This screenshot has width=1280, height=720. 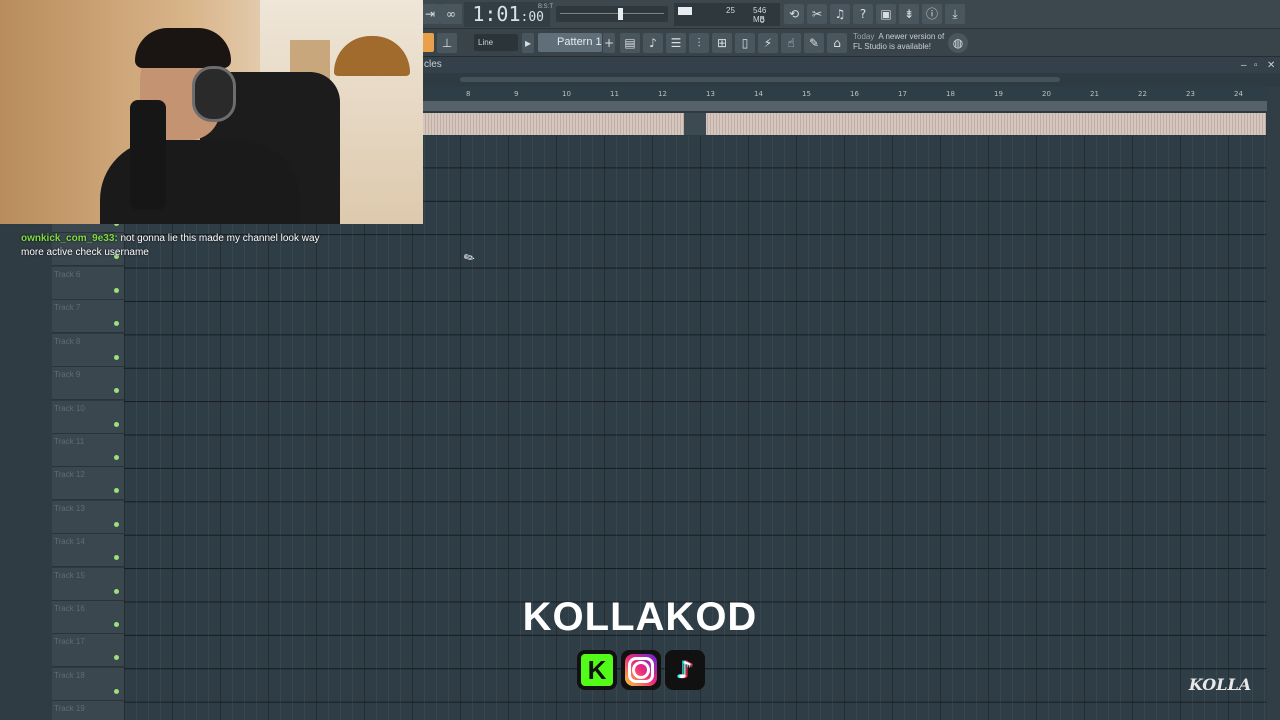 I want to click on horizontal-scrollbar, so click(x=850, y=80).